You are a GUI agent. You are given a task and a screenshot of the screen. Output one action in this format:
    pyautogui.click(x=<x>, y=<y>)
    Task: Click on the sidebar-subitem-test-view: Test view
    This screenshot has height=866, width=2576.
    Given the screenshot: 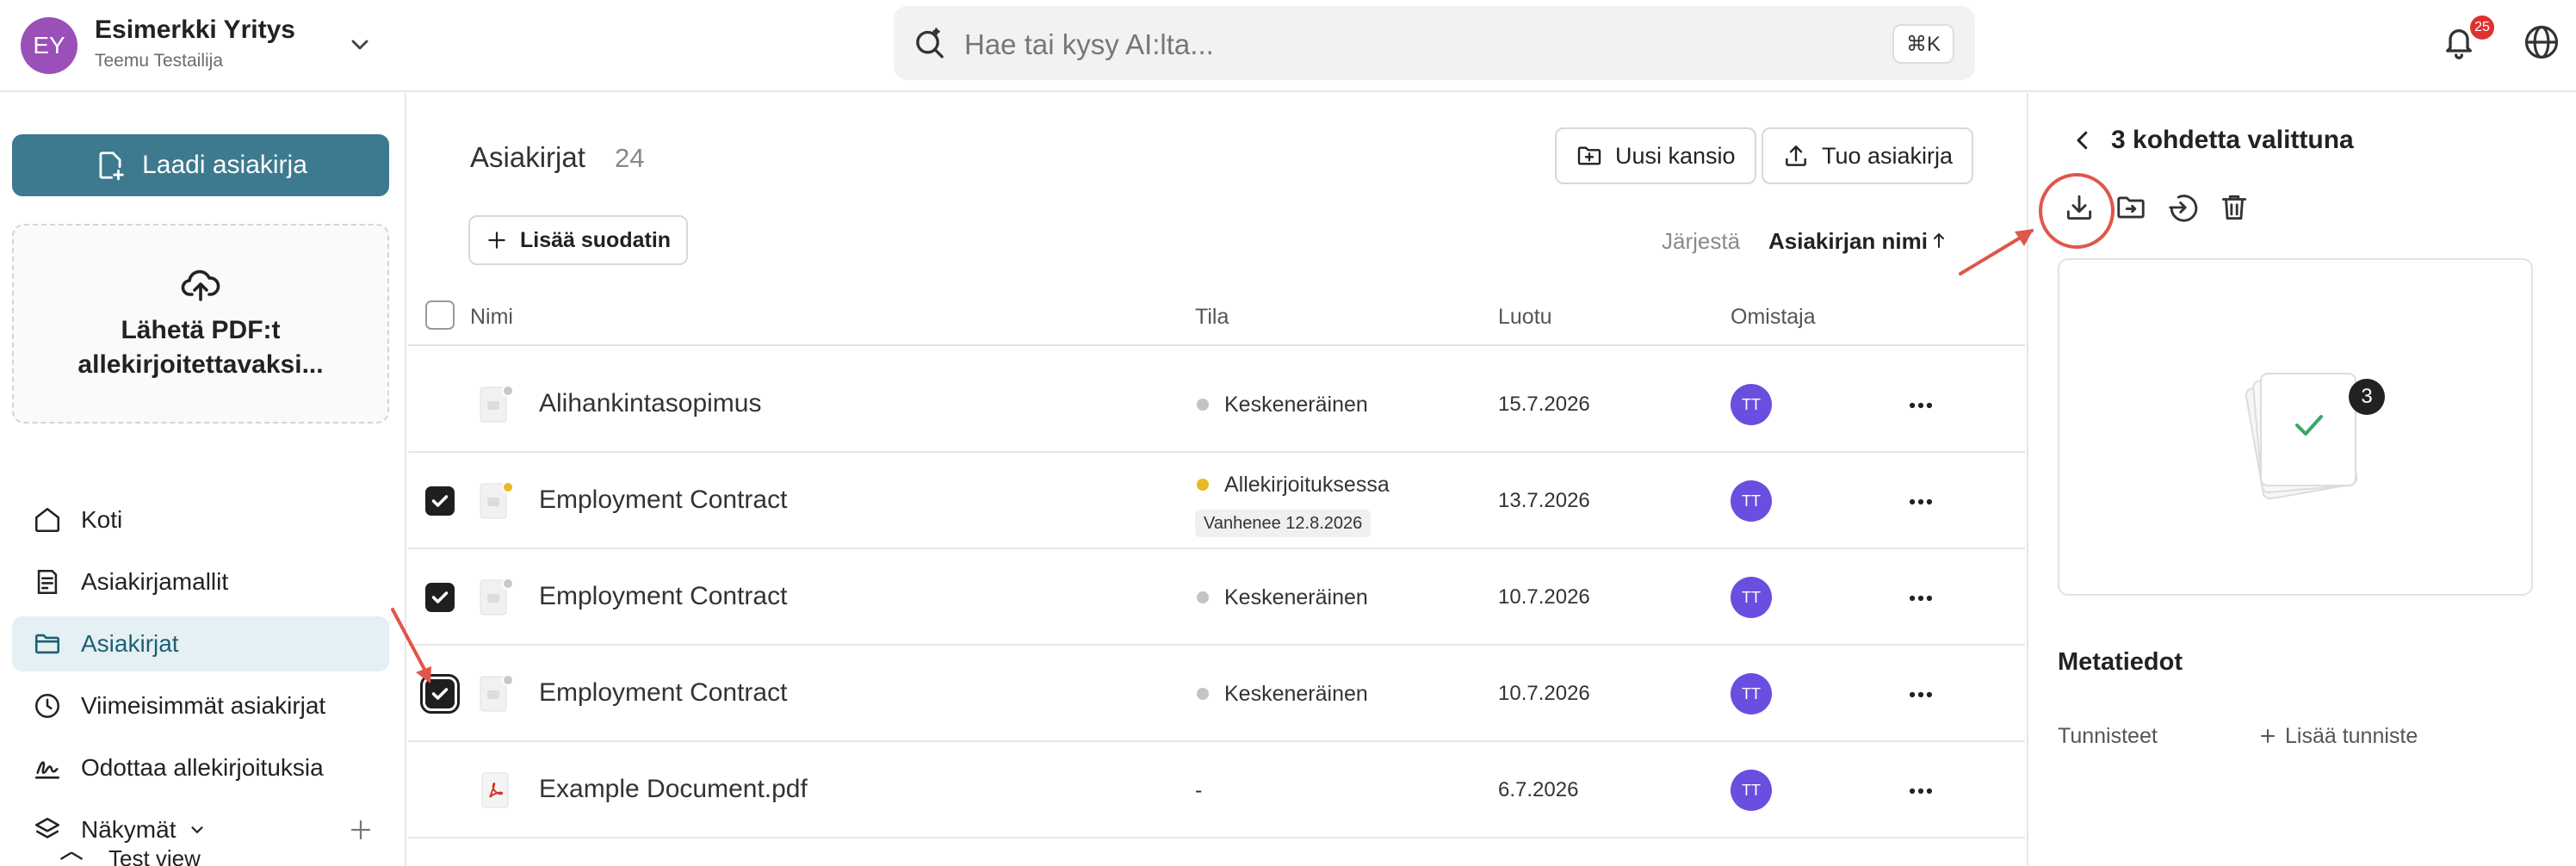 What is the action you would take?
    pyautogui.click(x=154, y=855)
    